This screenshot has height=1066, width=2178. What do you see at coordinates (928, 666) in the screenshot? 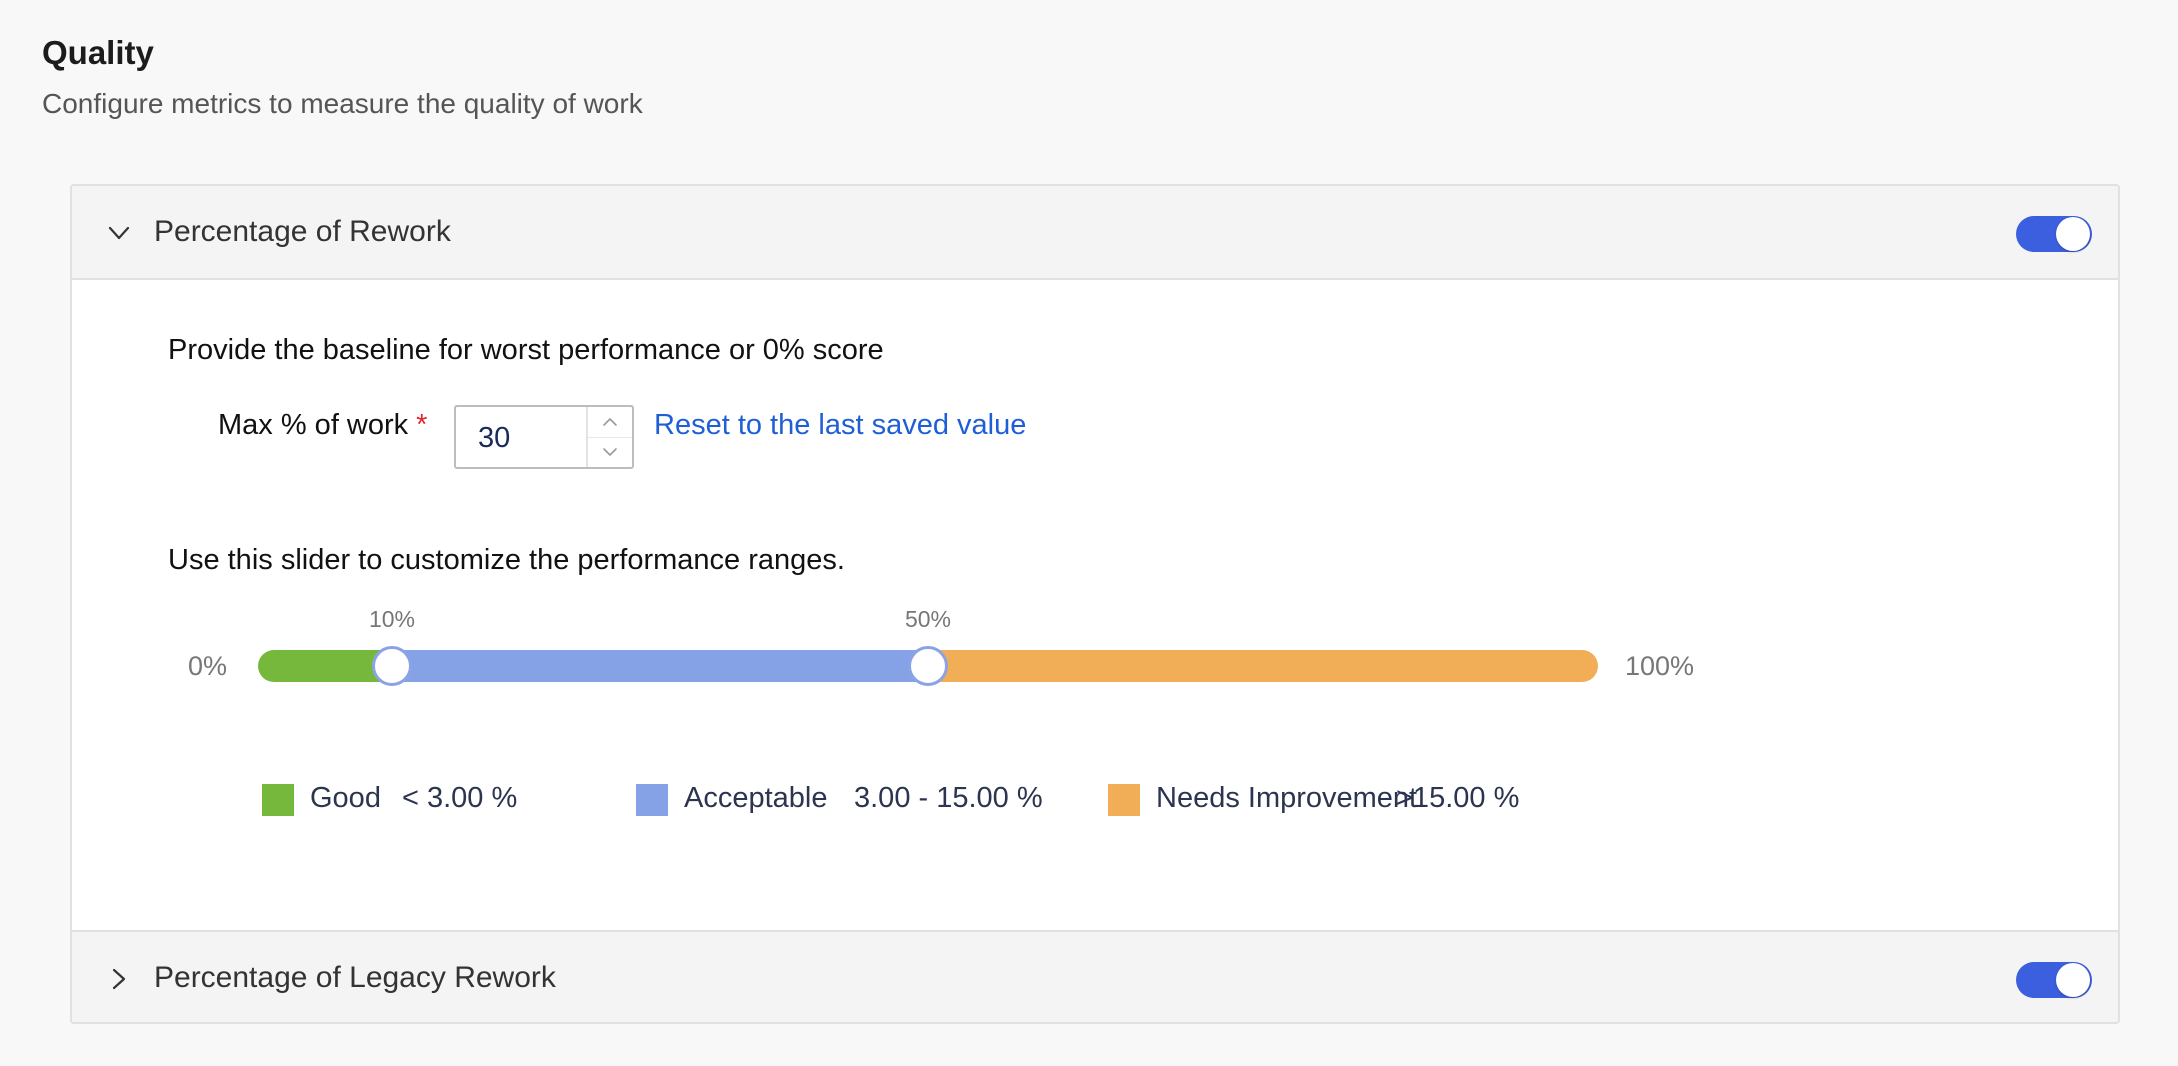
I see `slider-handle-high` at bounding box center [928, 666].